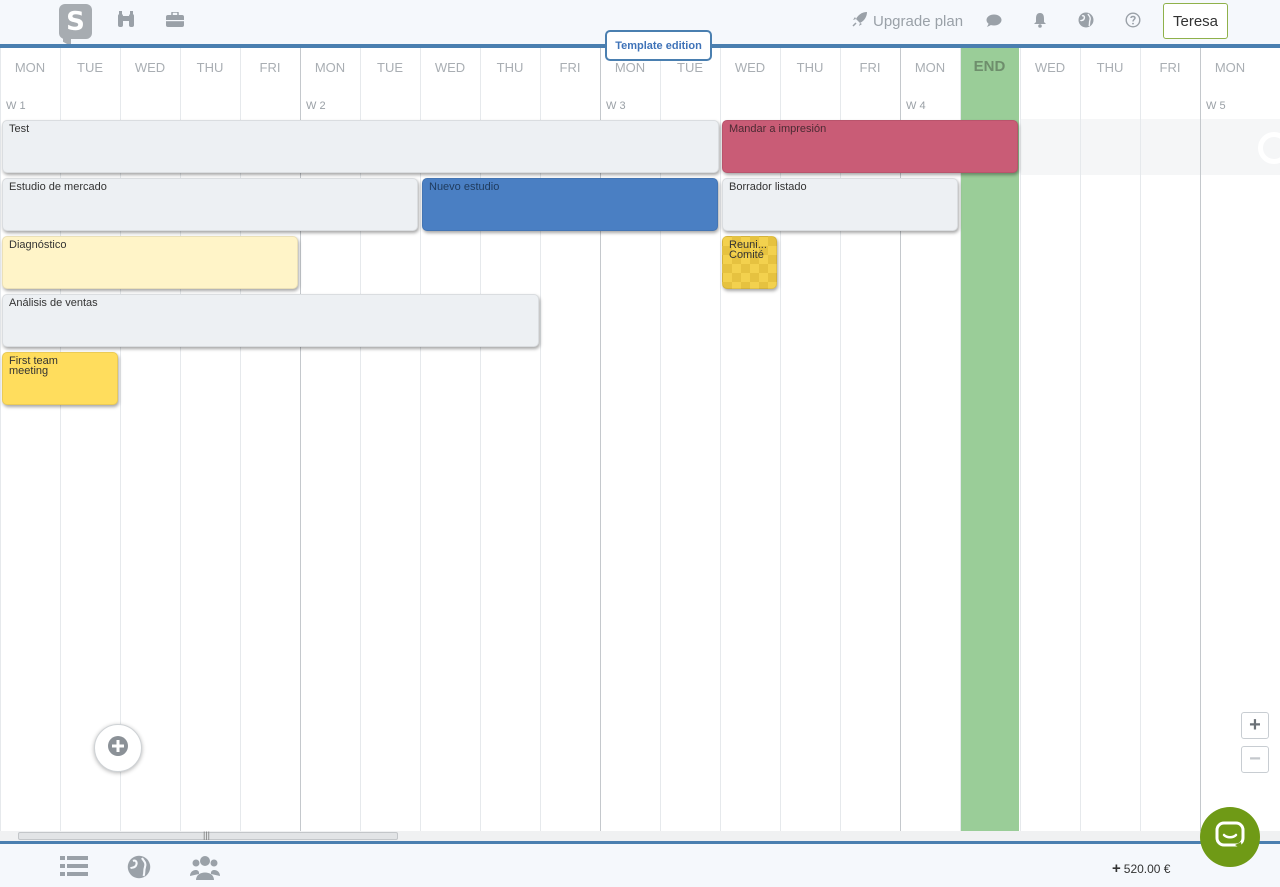 This screenshot has height=887, width=1280. I want to click on task-label: Estudio de mercado, so click(58, 187).